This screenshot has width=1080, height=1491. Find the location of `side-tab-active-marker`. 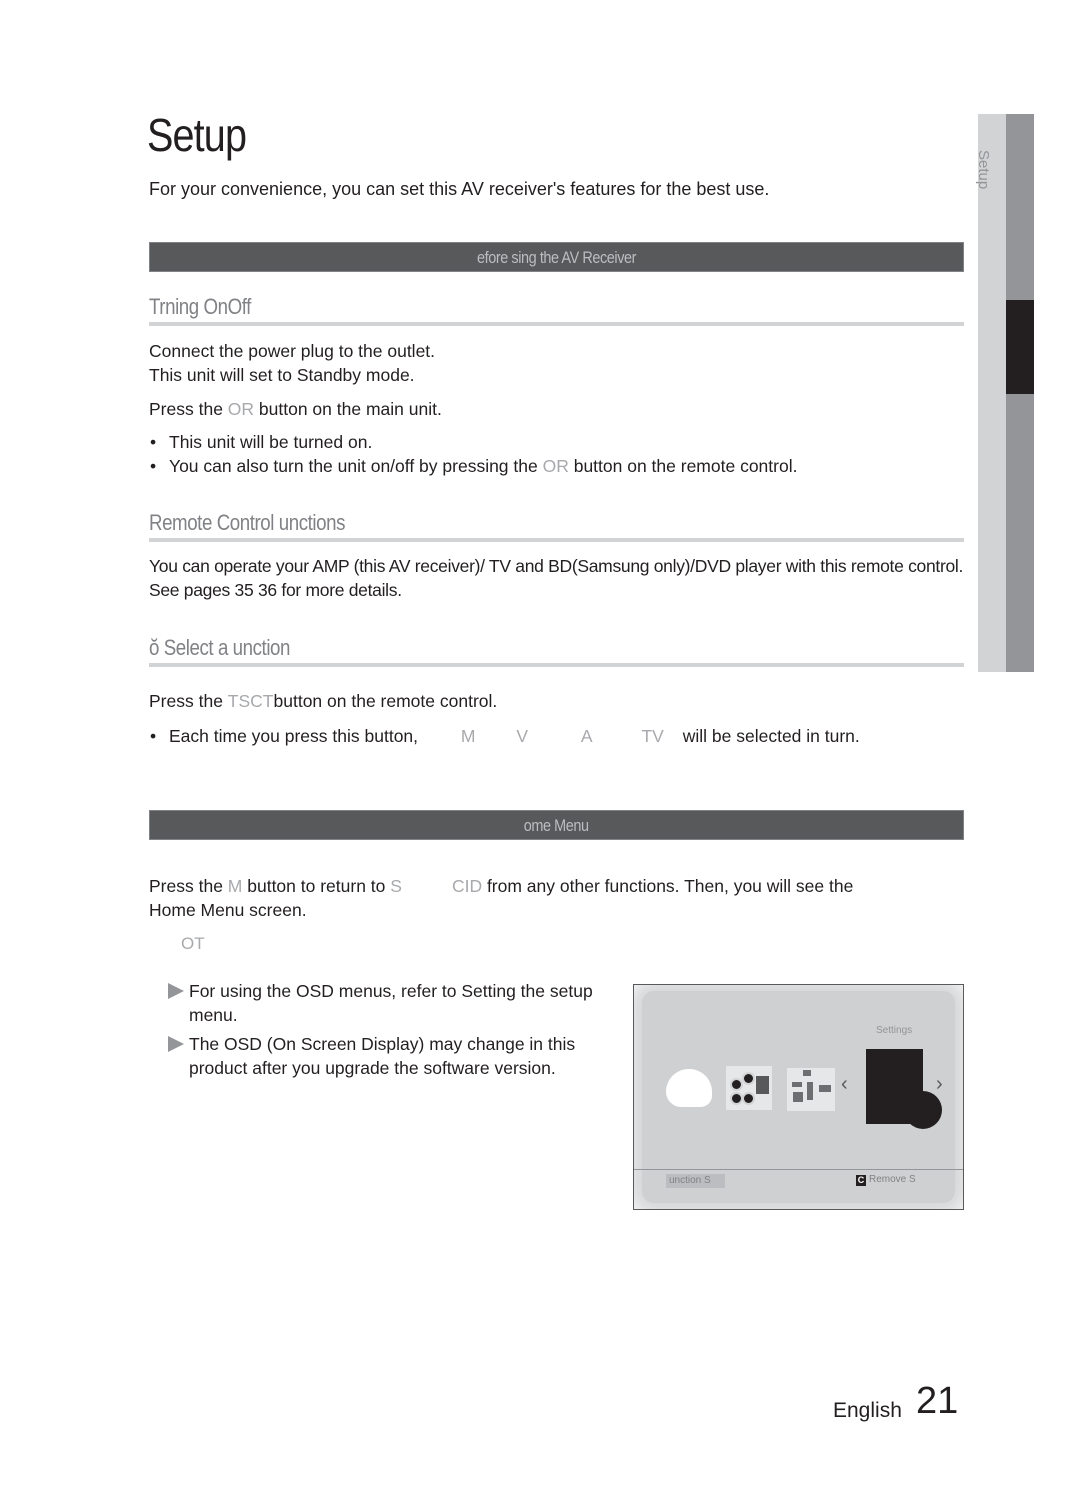

side-tab-active-marker is located at coordinates (1020, 347).